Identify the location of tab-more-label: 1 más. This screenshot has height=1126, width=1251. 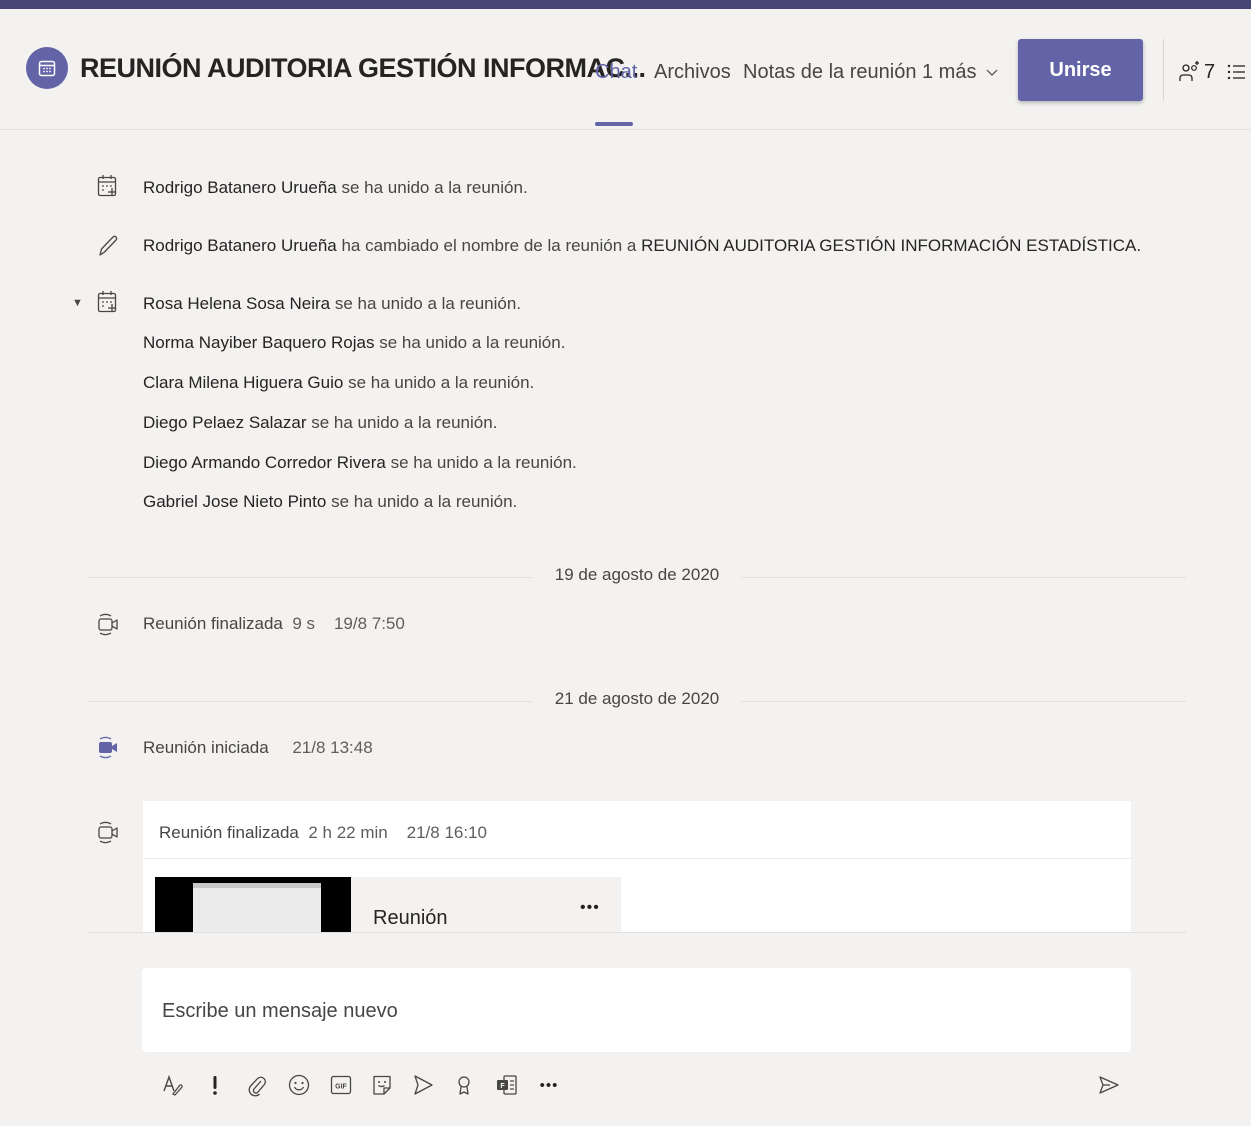
(949, 72).